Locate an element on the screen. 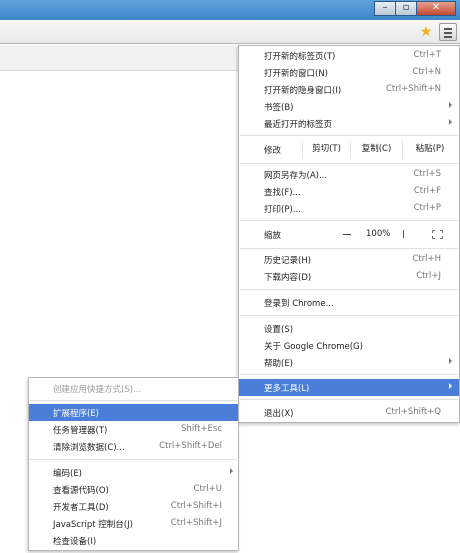 This screenshot has width=460, height=553. zoom-in-icon is located at coordinates (403, 234).